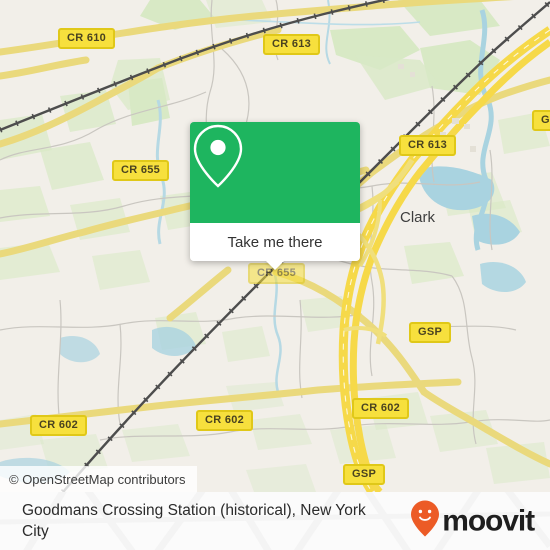 This screenshot has width=550, height=550. I want to click on road-shield: CR 655, so click(141, 170).